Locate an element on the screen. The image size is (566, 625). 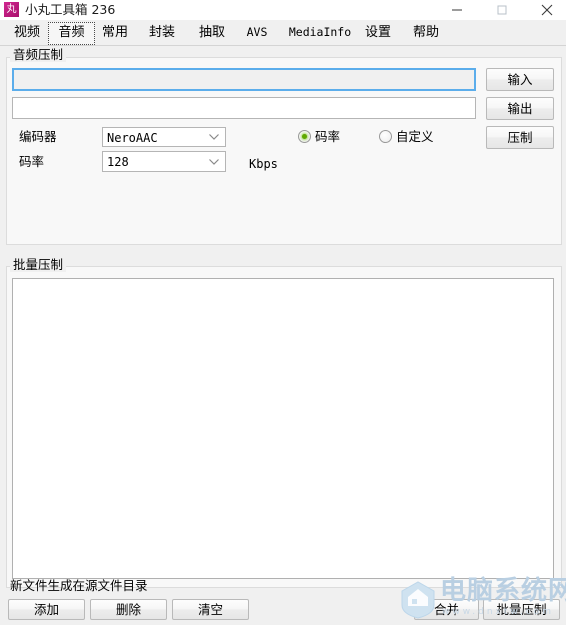
tab-label: 抽取 is located at coordinates (211, 32).